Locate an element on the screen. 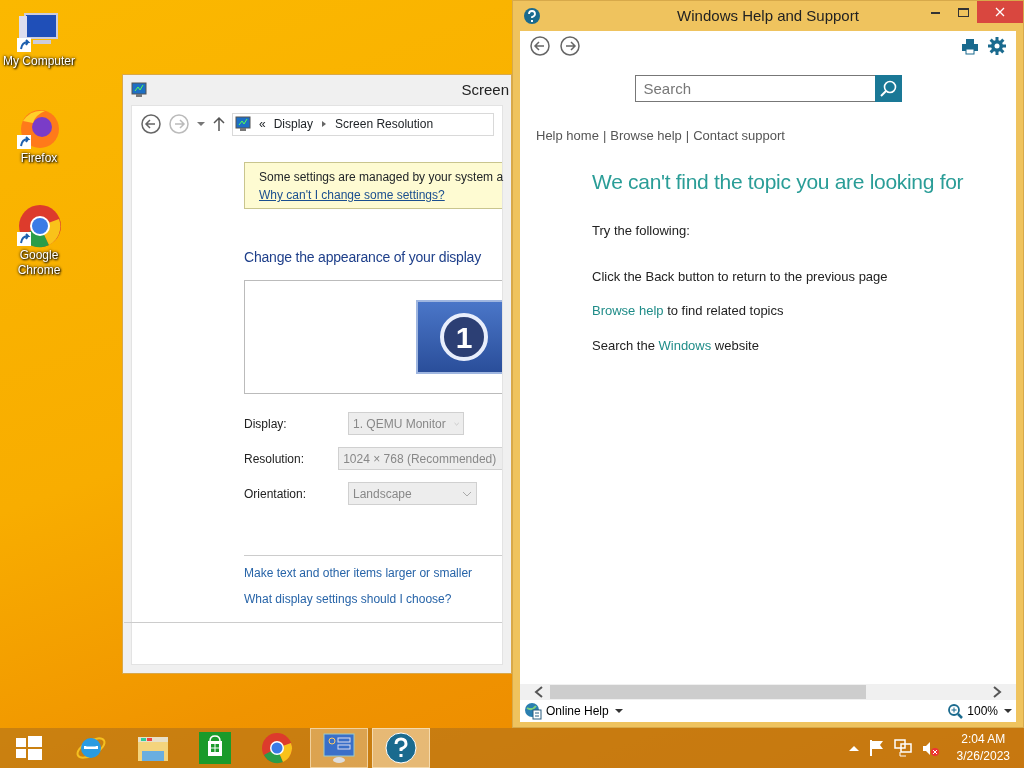 This screenshot has height=768, width=1024. info-link: Why can't I change some settings? is located at coordinates (381, 195).